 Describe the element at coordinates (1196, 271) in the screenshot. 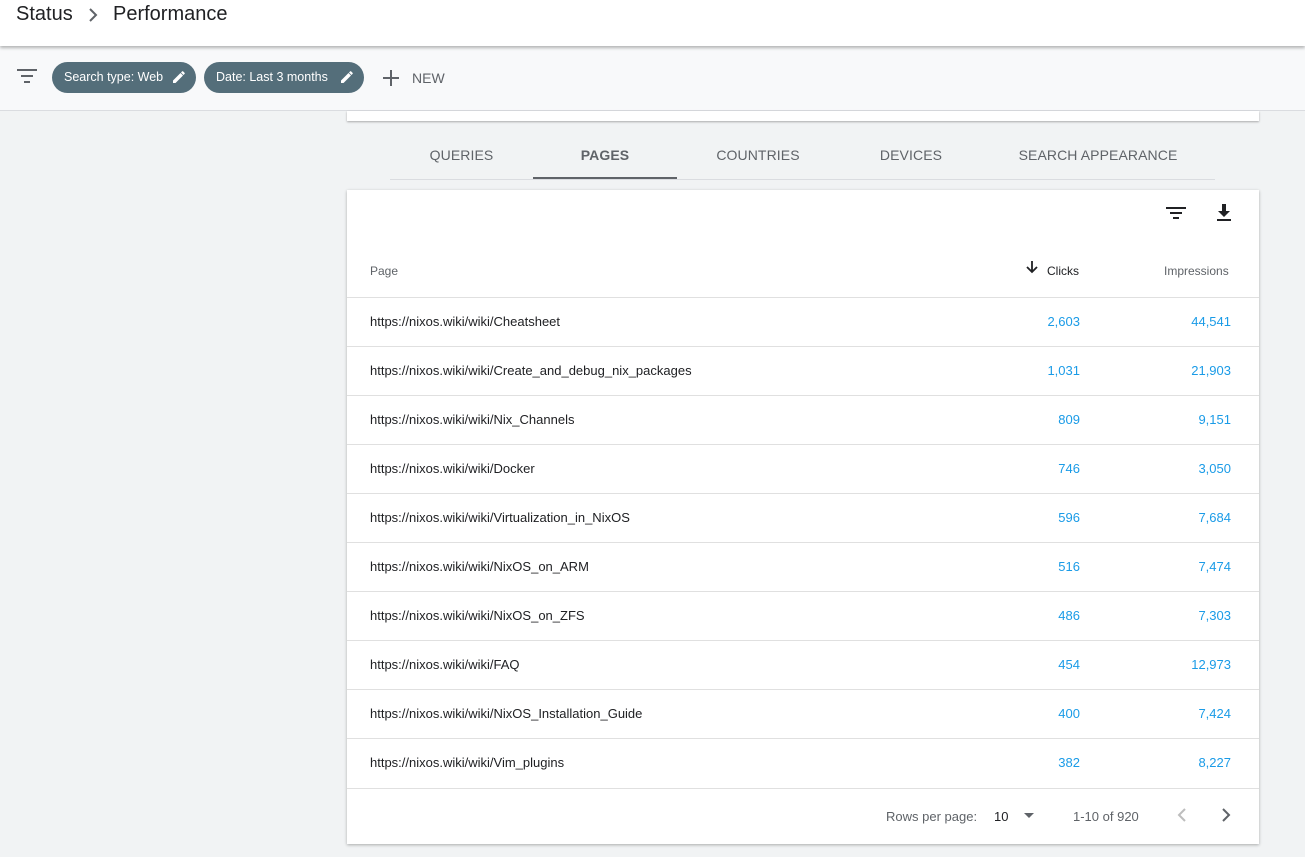

I see `column-header-impressions: Impressions` at that location.